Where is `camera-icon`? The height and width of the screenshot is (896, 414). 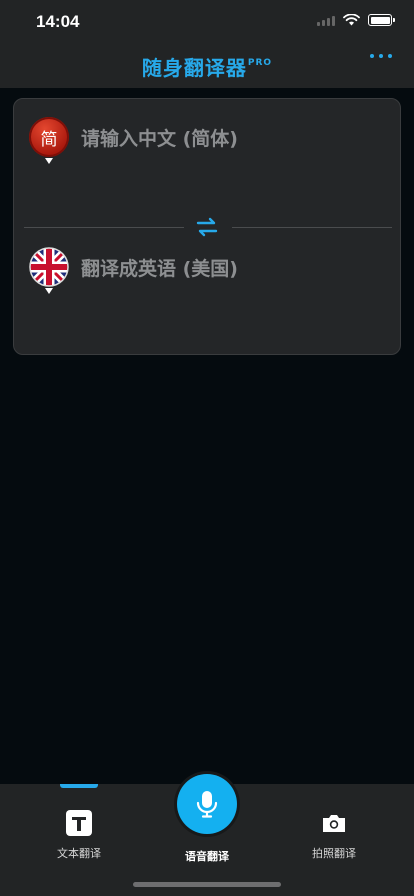
camera-icon is located at coordinates (334, 823).